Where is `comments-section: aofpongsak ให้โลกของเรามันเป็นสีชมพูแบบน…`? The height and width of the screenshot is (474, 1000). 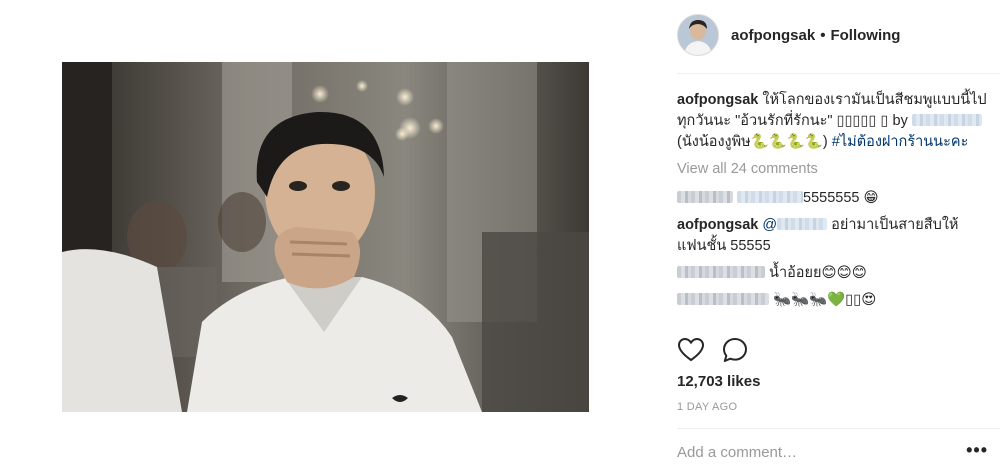 comments-section: aofpongsak ให้โลกของเรามันเป็นสีชมพูแบบน… is located at coordinates (832, 203).